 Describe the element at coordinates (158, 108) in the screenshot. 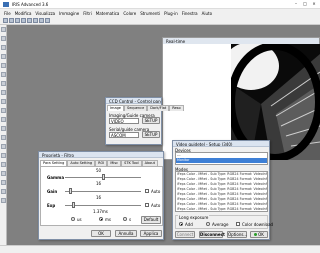

I see `tab-dark-flat: Dark/Flat` at that location.